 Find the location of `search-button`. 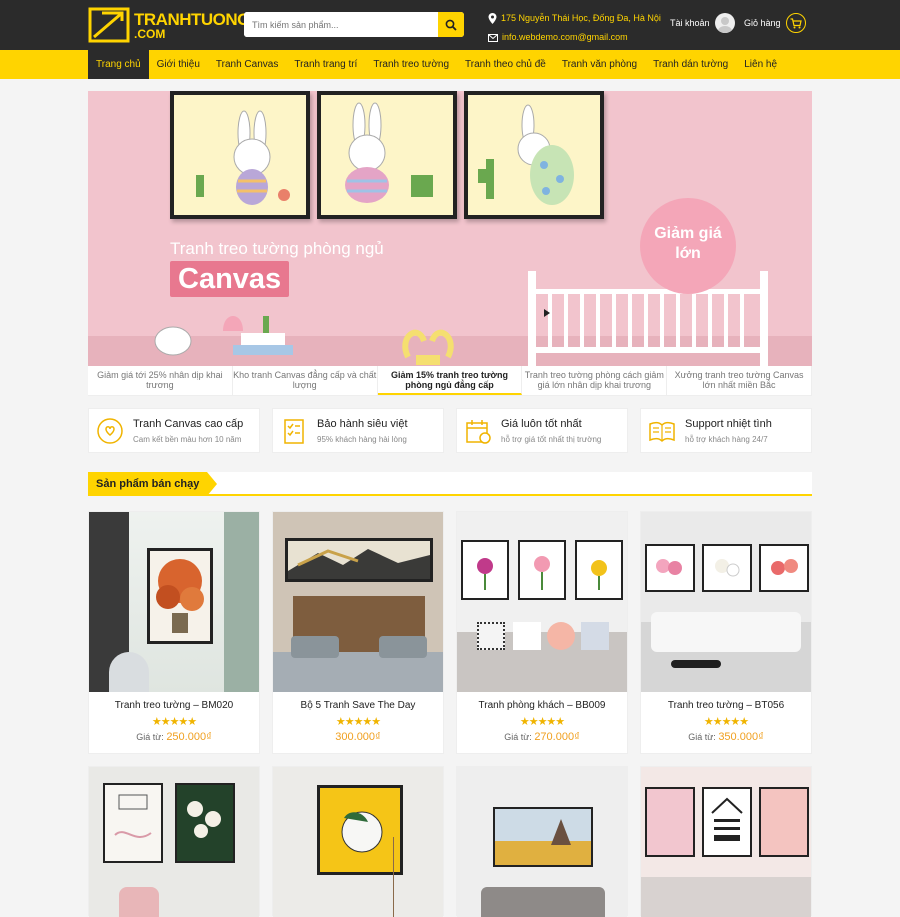

search-button is located at coordinates (451, 24).